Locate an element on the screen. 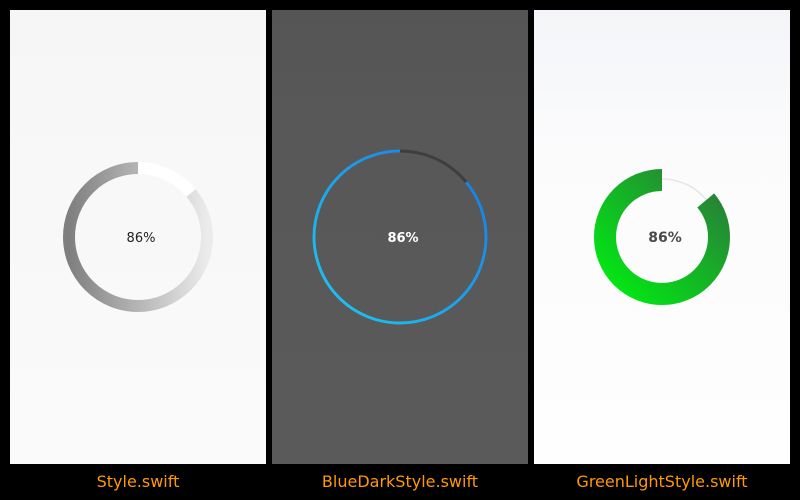 Image resolution: width=800 pixels, height=500 pixels. caption-green-light-style-swift: GreenLightStyle.swift is located at coordinates (662, 481).